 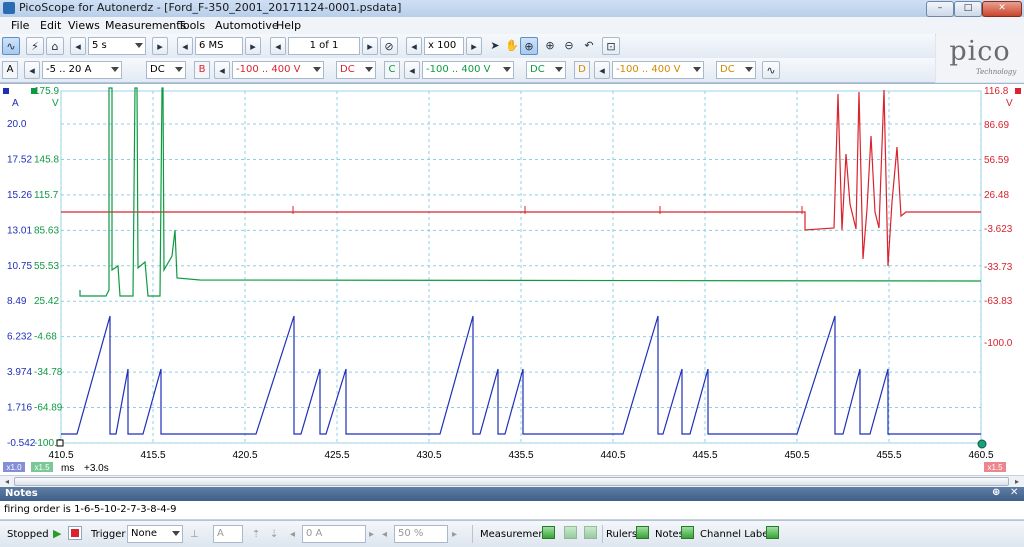 I want to click on zoom-area-icon: ⊕, so click(x=529, y=46).